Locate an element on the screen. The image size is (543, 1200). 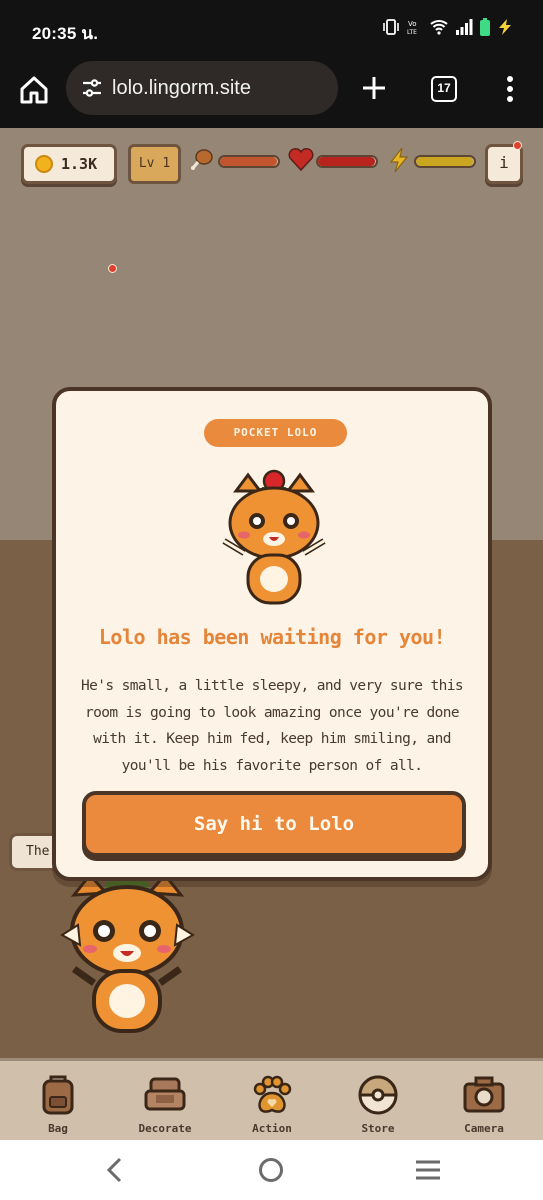
status-bar: 20:35 น. Vo LTE is located at coordinates (271, 30).